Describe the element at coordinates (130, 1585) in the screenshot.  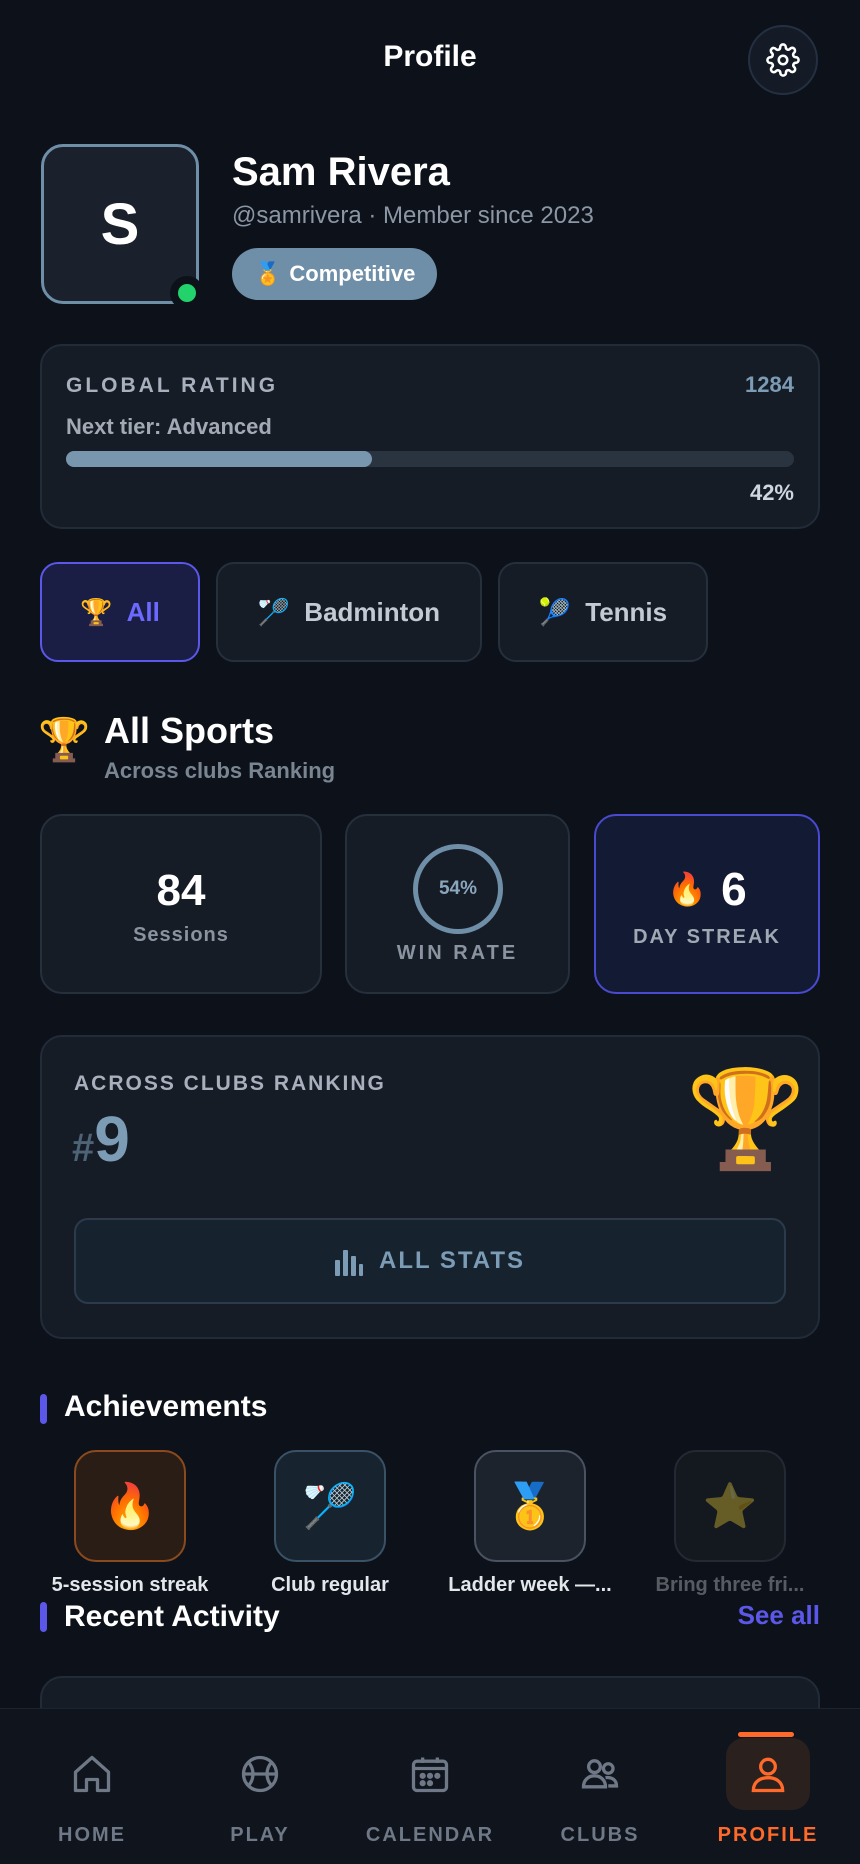
I see `achievement-label: 5-session streak` at that location.